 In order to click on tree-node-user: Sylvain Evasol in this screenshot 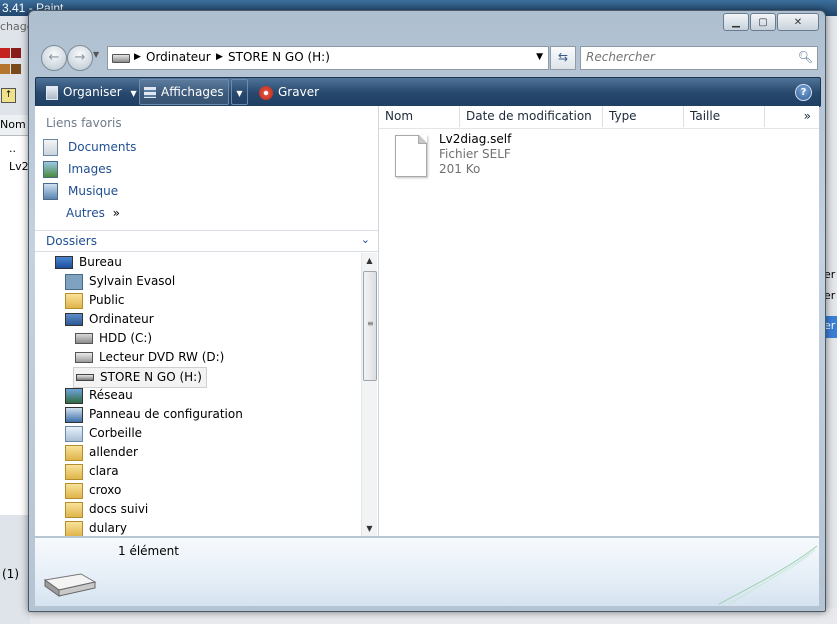, I will do `click(120, 281)`.